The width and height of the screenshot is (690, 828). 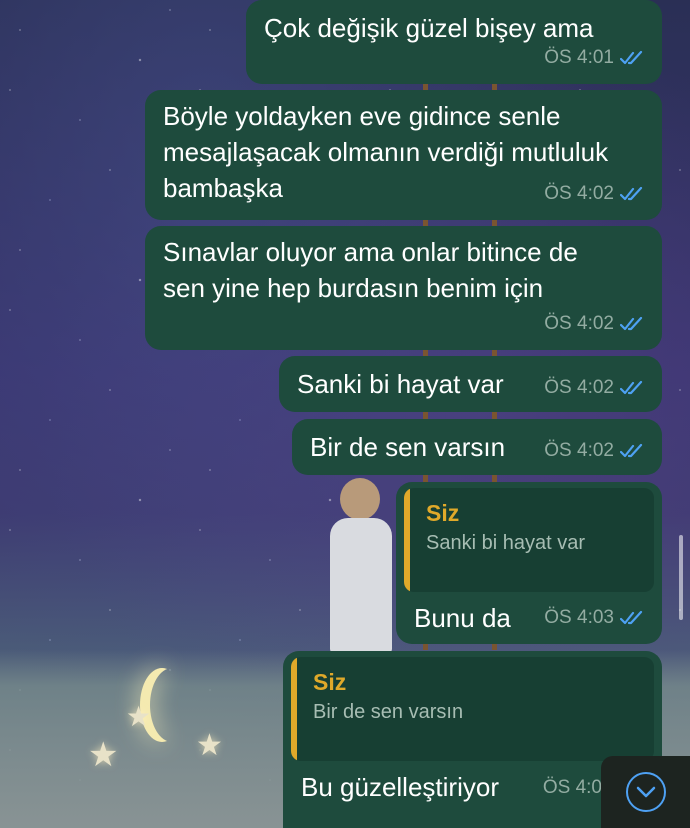 What do you see at coordinates (388, 712) in the screenshot?
I see `quoted-text: Bir de sen varsın` at bounding box center [388, 712].